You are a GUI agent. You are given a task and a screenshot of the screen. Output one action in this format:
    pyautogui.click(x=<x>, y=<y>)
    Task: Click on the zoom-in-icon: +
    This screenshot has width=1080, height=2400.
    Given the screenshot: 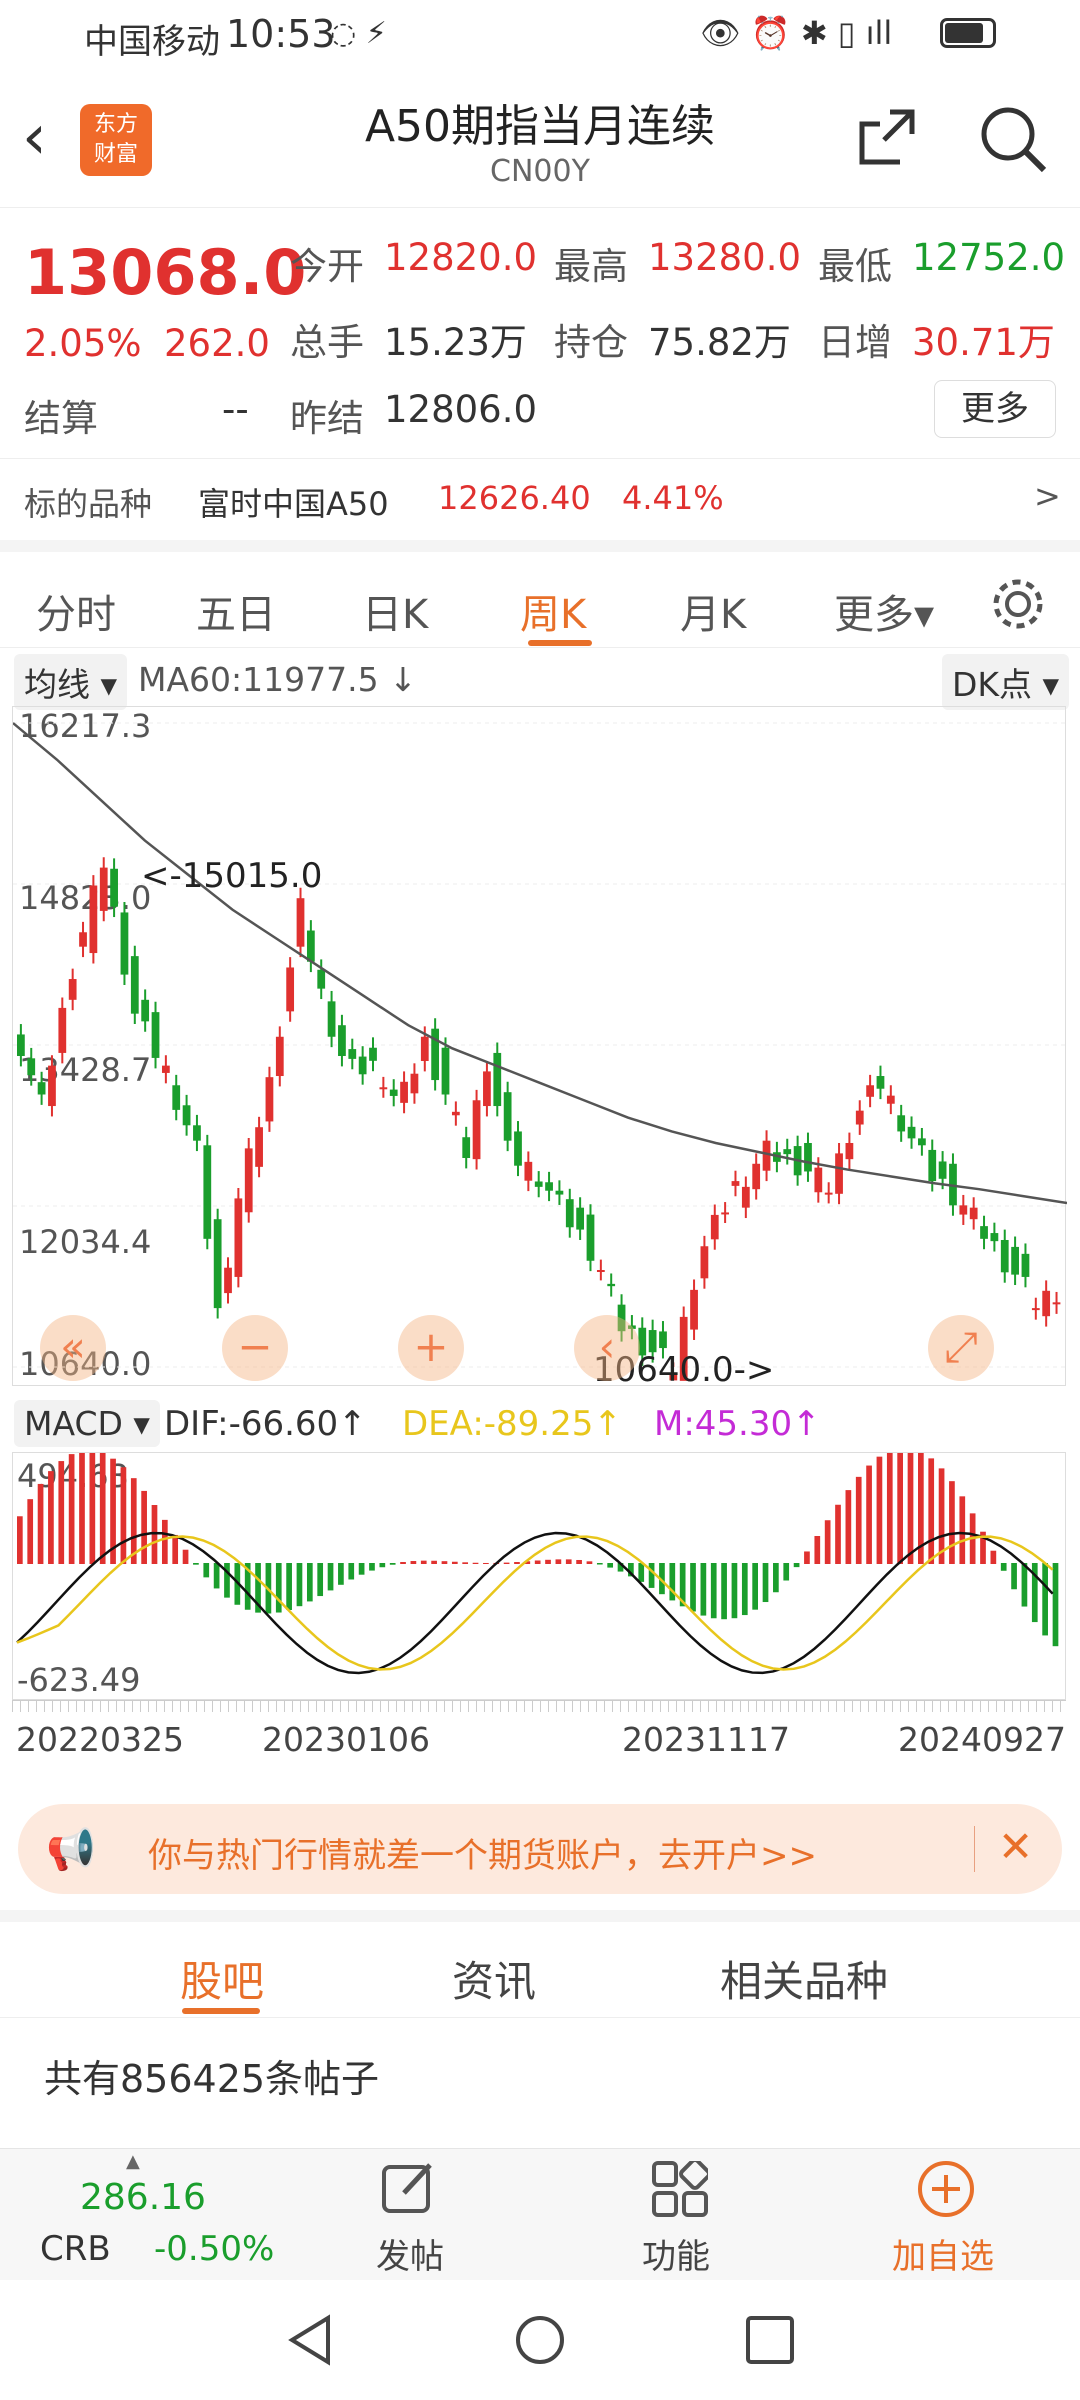 What is the action you would take?
    pyautogui.click(x=431, y=1348)
    